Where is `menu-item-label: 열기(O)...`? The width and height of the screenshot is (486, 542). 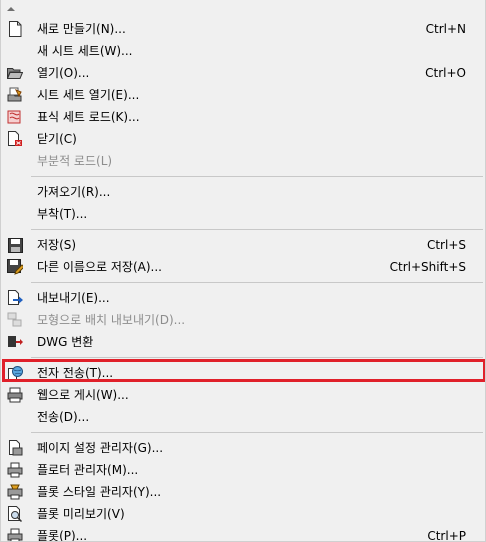 menu-item-label: 열기(O)... is located at coordinates (63, 73).